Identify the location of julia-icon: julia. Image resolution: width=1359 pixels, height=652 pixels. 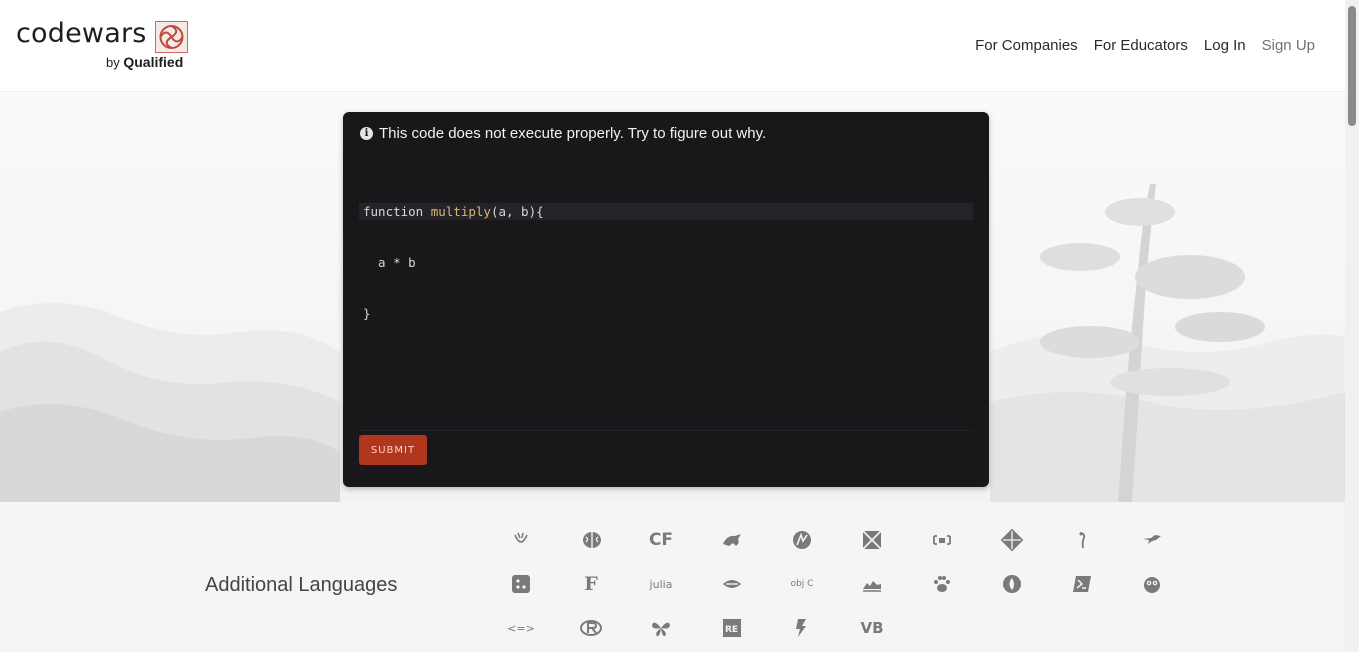
(661, 584).